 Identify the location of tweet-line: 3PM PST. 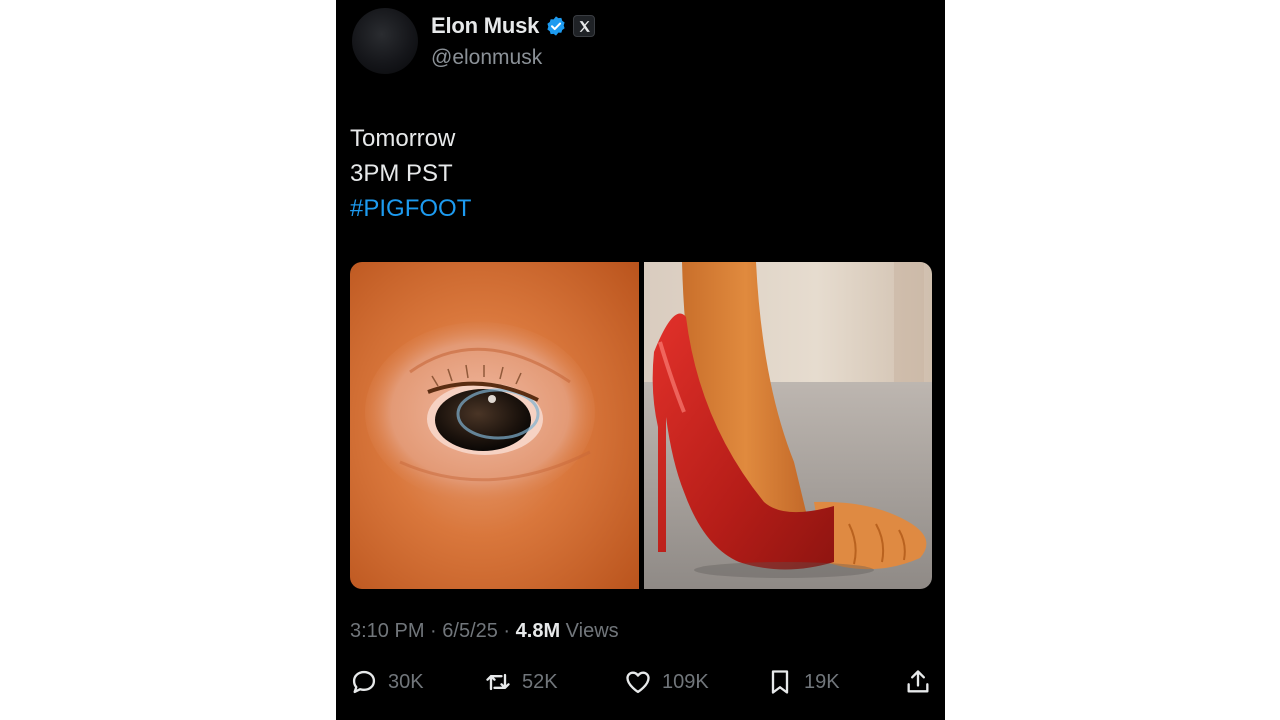
(401, 173).